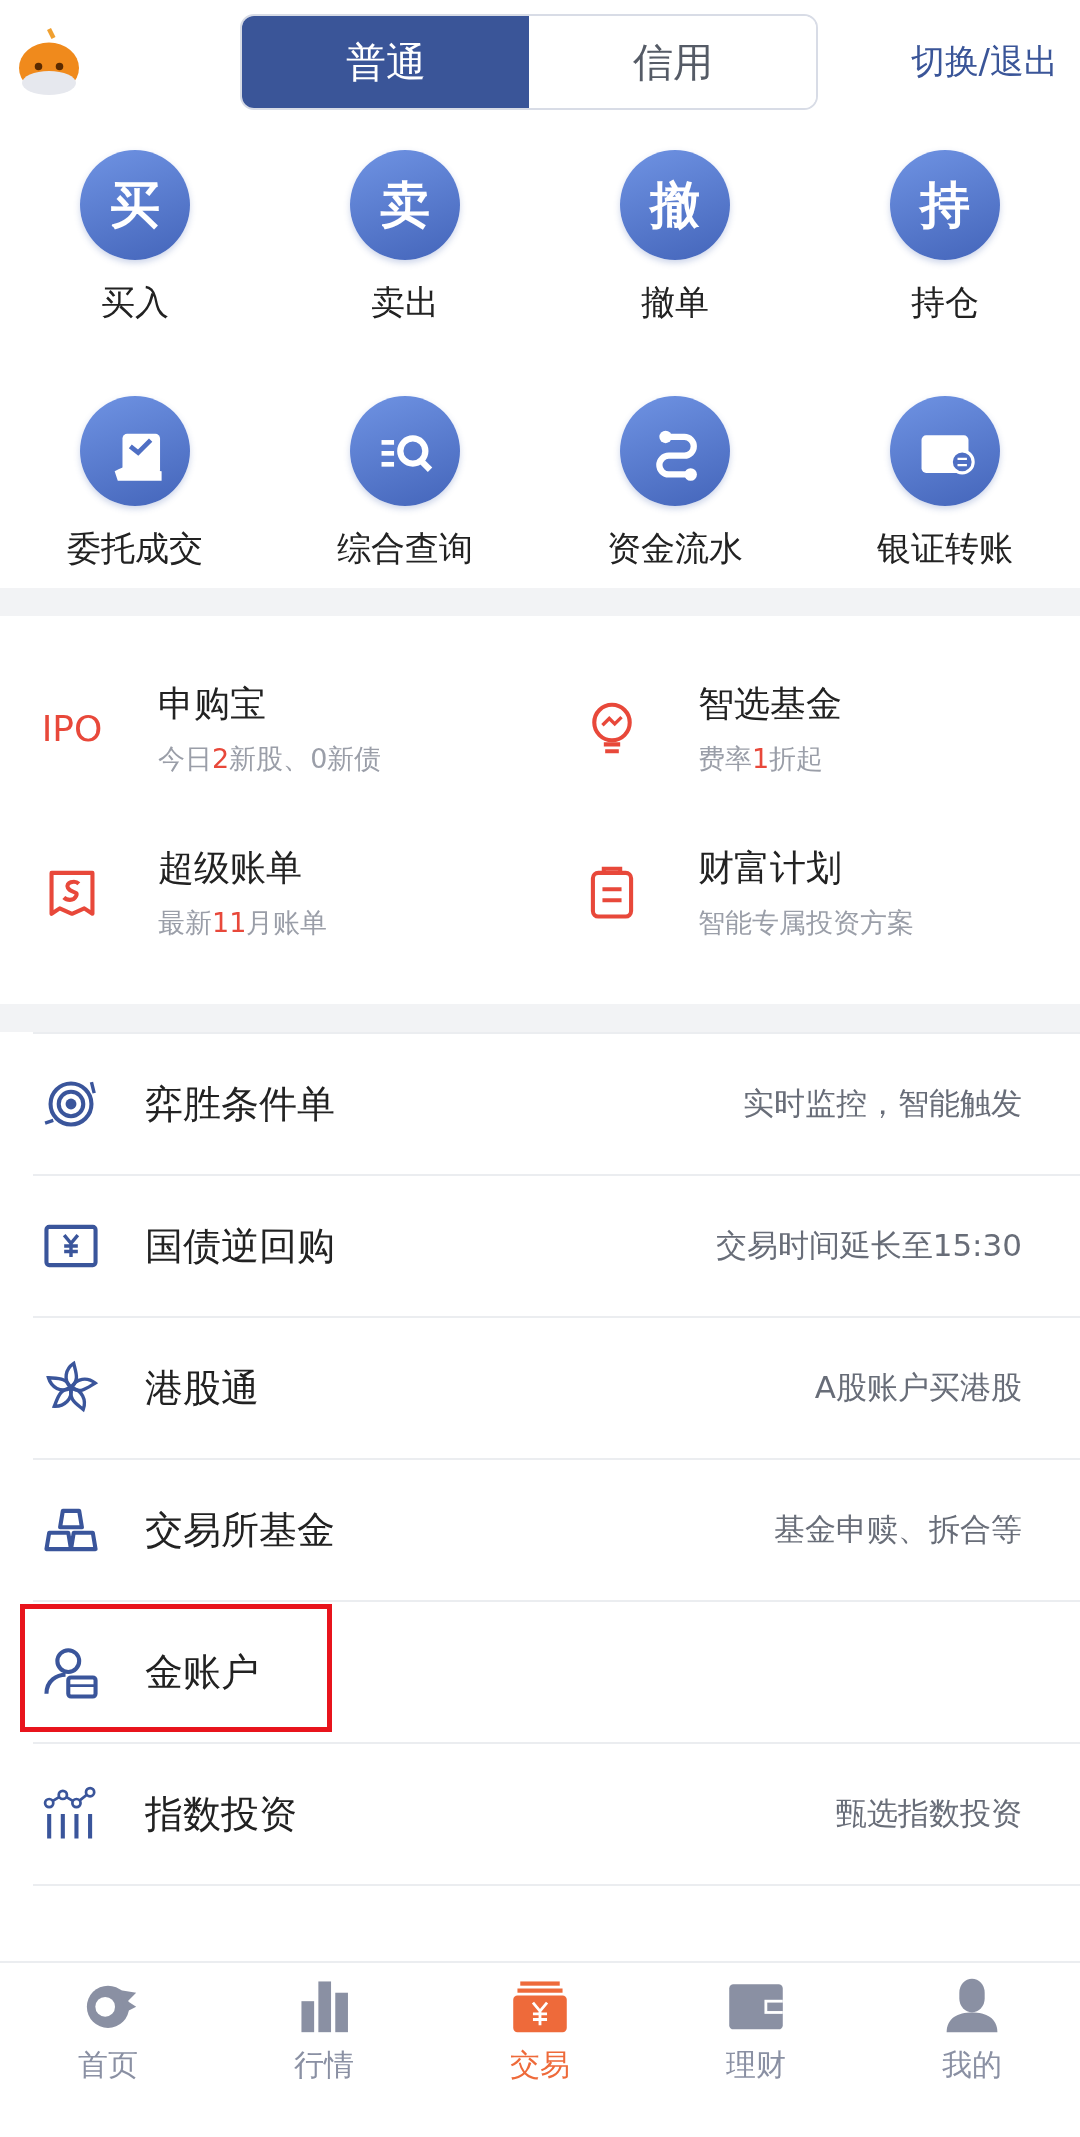  Describe the element at coordinates (71, 1530) in the screenshot. I see `ingots-icon` at that location.